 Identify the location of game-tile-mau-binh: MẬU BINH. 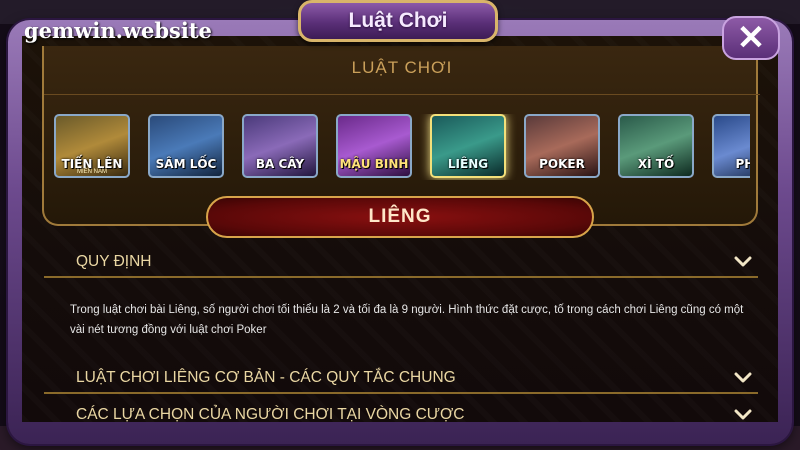
(374, 146).